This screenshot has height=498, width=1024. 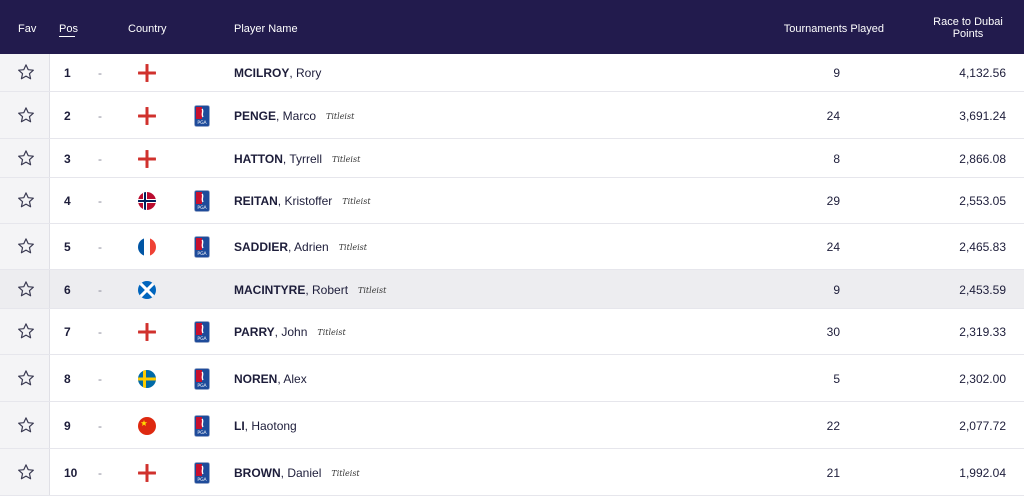 What do you see at coordinates (147, 73) in the screenshot?
I see `country-flag-northern-ireland-icon` at bounding box center [147, 73].